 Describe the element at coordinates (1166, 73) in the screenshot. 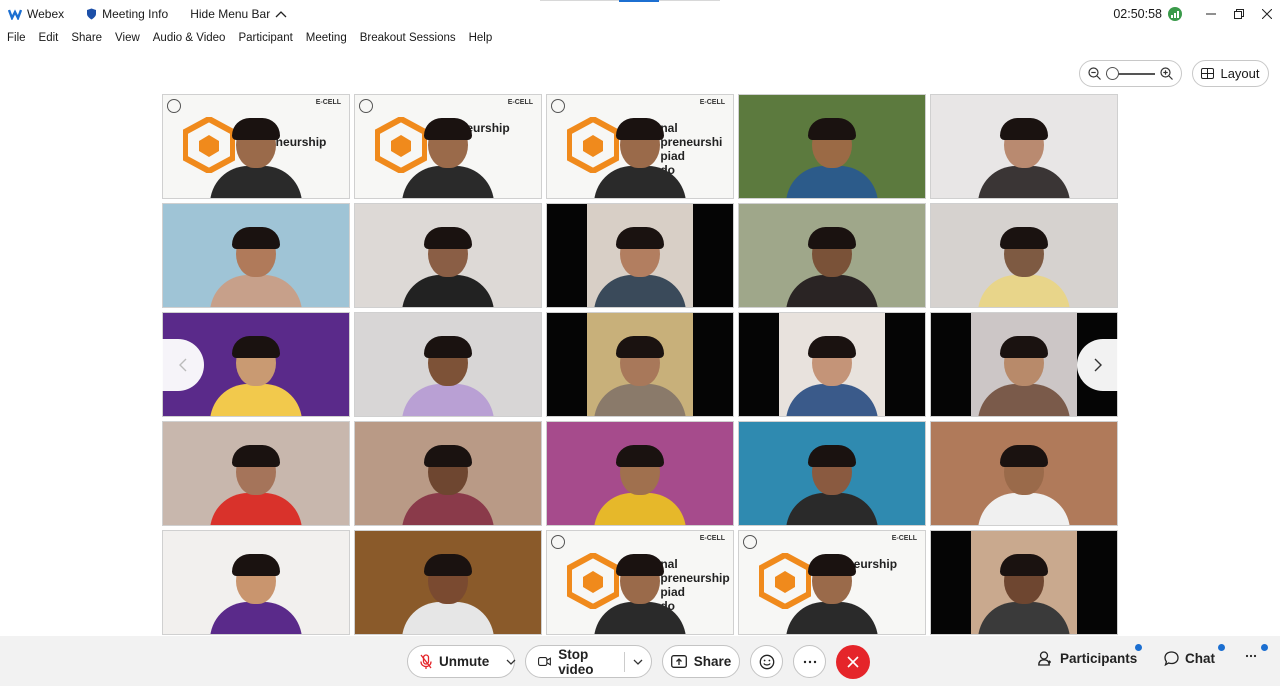

I see `zoom-in-icon` at that location.